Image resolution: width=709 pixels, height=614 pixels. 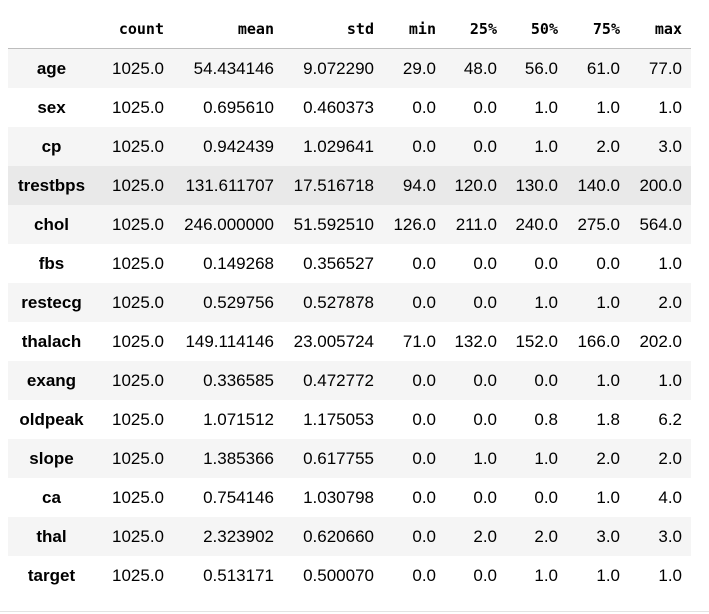 I want to click on table-row: ca 1025.0 0.754146 1.030798 0.0 0.0 0.0 1.0 4.0, so click(x=349, y=497).